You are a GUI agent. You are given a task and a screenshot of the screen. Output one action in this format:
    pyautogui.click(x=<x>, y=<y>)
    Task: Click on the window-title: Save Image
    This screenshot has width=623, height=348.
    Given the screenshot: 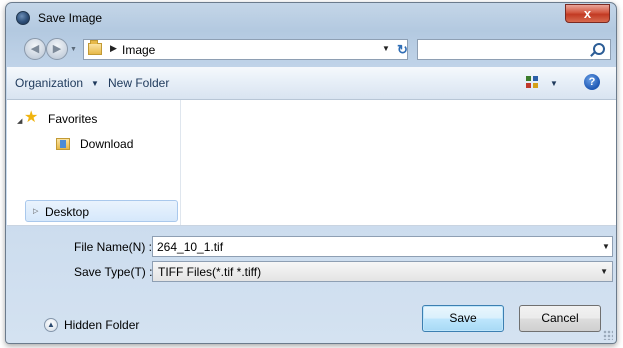 What is the action you would take?
    pyautogui.click(x=70, y=18)
    